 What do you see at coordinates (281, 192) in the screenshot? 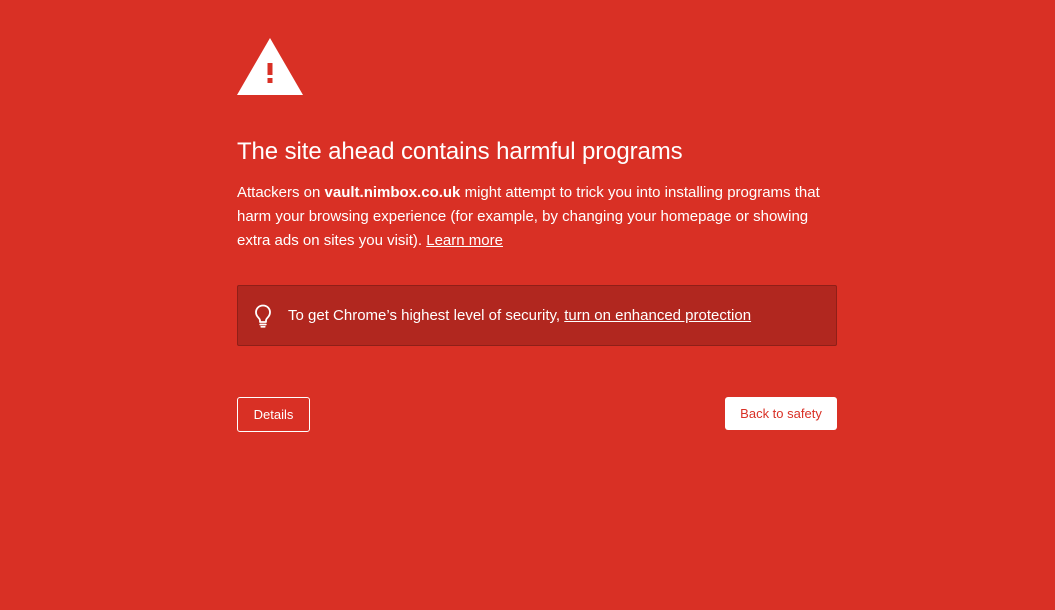
I see `explanation-prefix: Attackers on` at bounding box center [281, 192].